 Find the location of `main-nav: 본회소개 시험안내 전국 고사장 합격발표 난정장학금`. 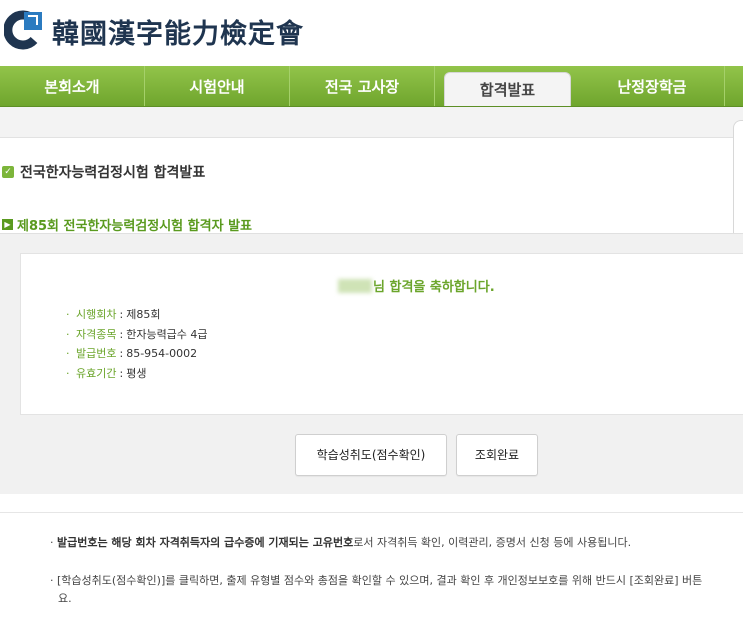

main-nav: 본회소개 시험안내 전국 고사장 합격발표 난정장학금 is located at coordinates (371, 86).